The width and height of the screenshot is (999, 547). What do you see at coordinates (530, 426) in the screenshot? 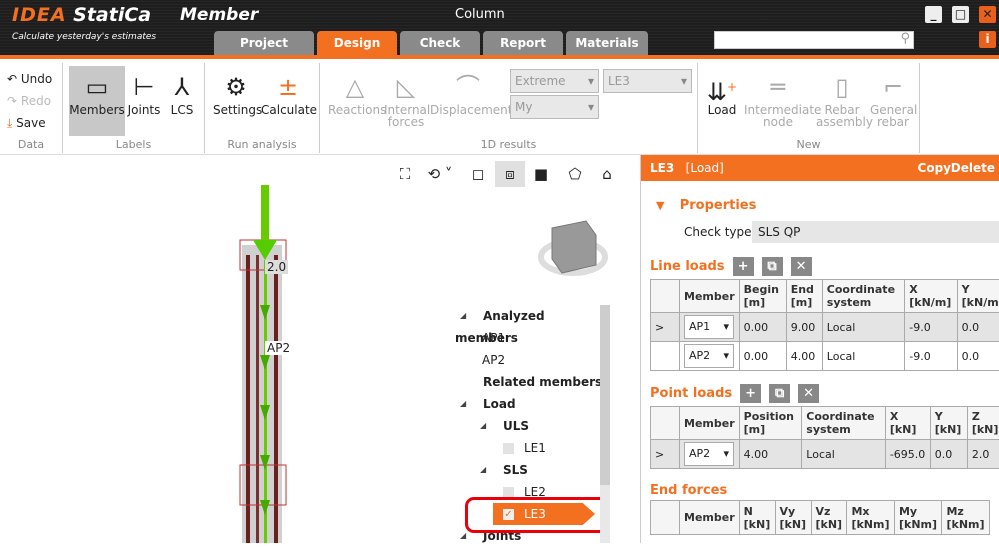
I see `tree-uls: ◢ULS` at bounding box center [530, 426].